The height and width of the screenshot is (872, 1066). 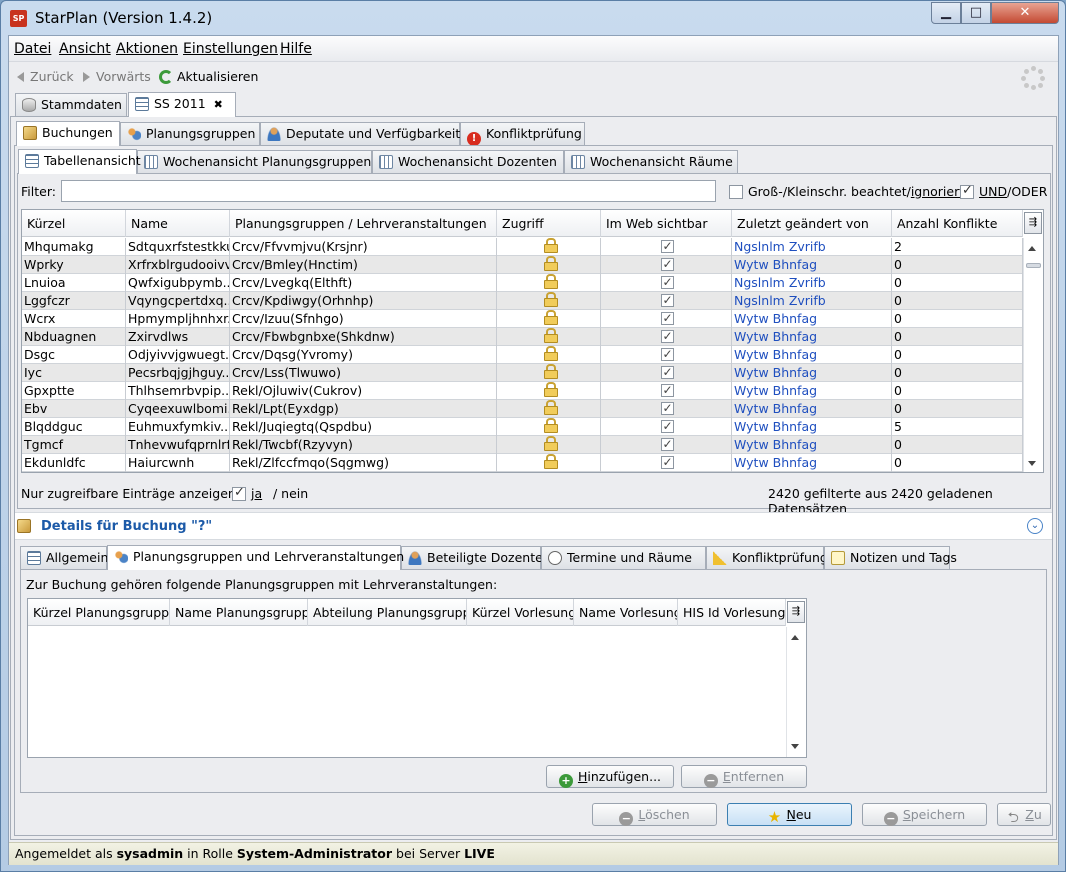 What do you see at coordinates (846, 191) in the screenshot?
I see `case-sensitive-option: Groß-/Kleinschr. beachtet/ignoriert` at bounding box center [846, 191].